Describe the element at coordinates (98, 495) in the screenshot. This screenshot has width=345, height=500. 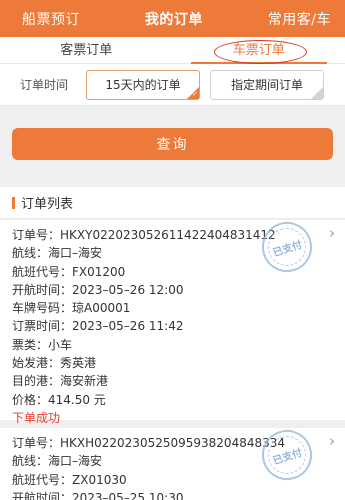
I see `order-departure: 开航时间：2023–05–25 10:30` at that location.